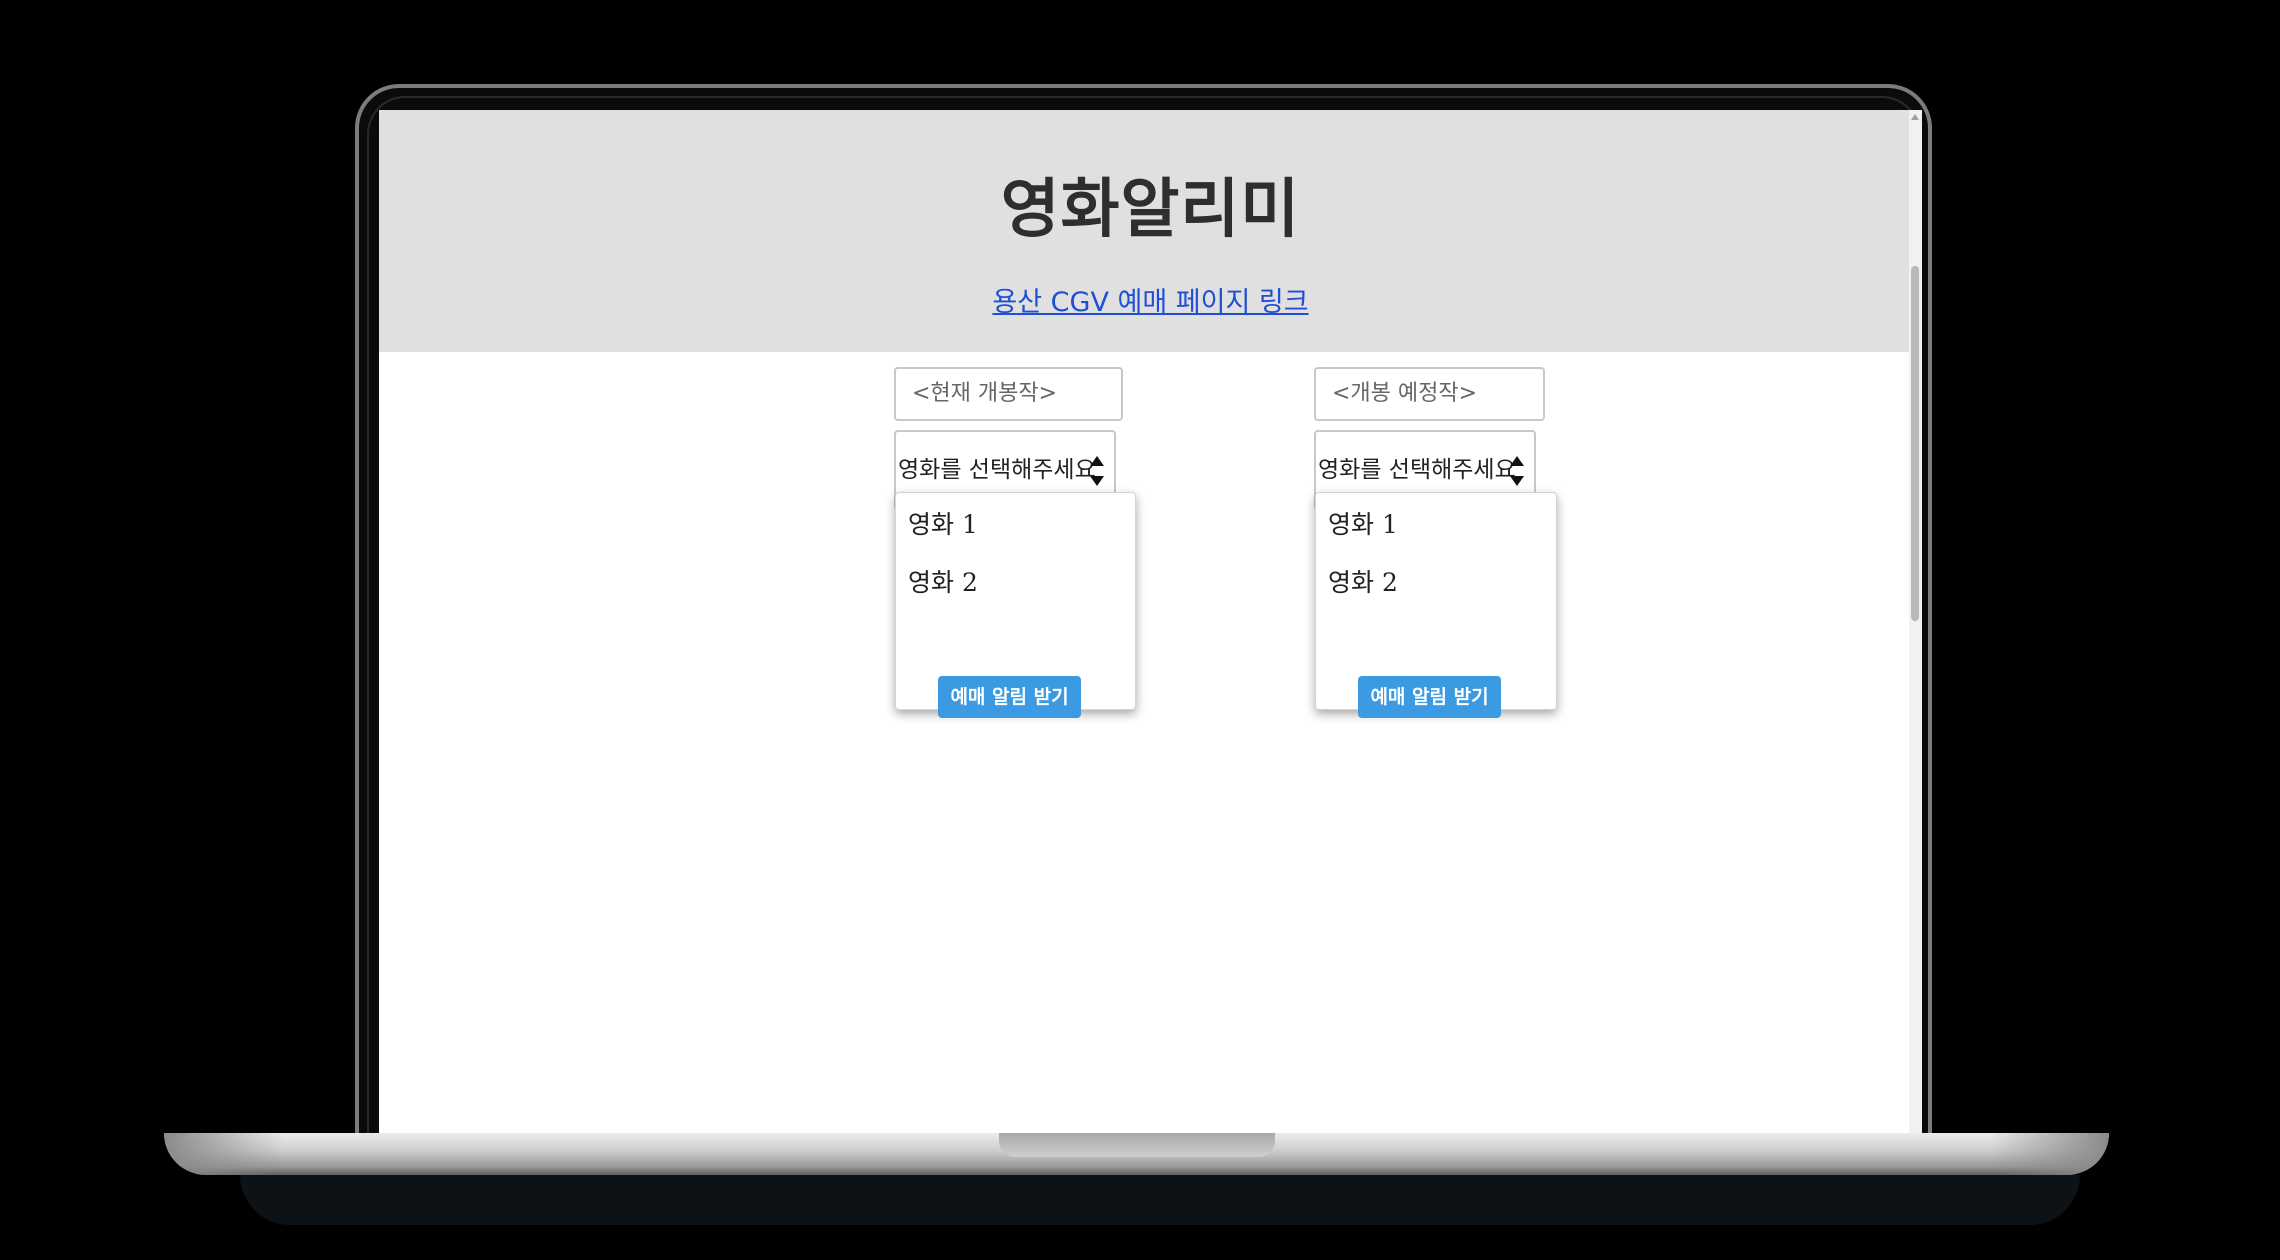  What do you see at coordinates (1915, 443) in the screenshot?
I see `scrollbar-thumb` at bounding box center [1915, 443].